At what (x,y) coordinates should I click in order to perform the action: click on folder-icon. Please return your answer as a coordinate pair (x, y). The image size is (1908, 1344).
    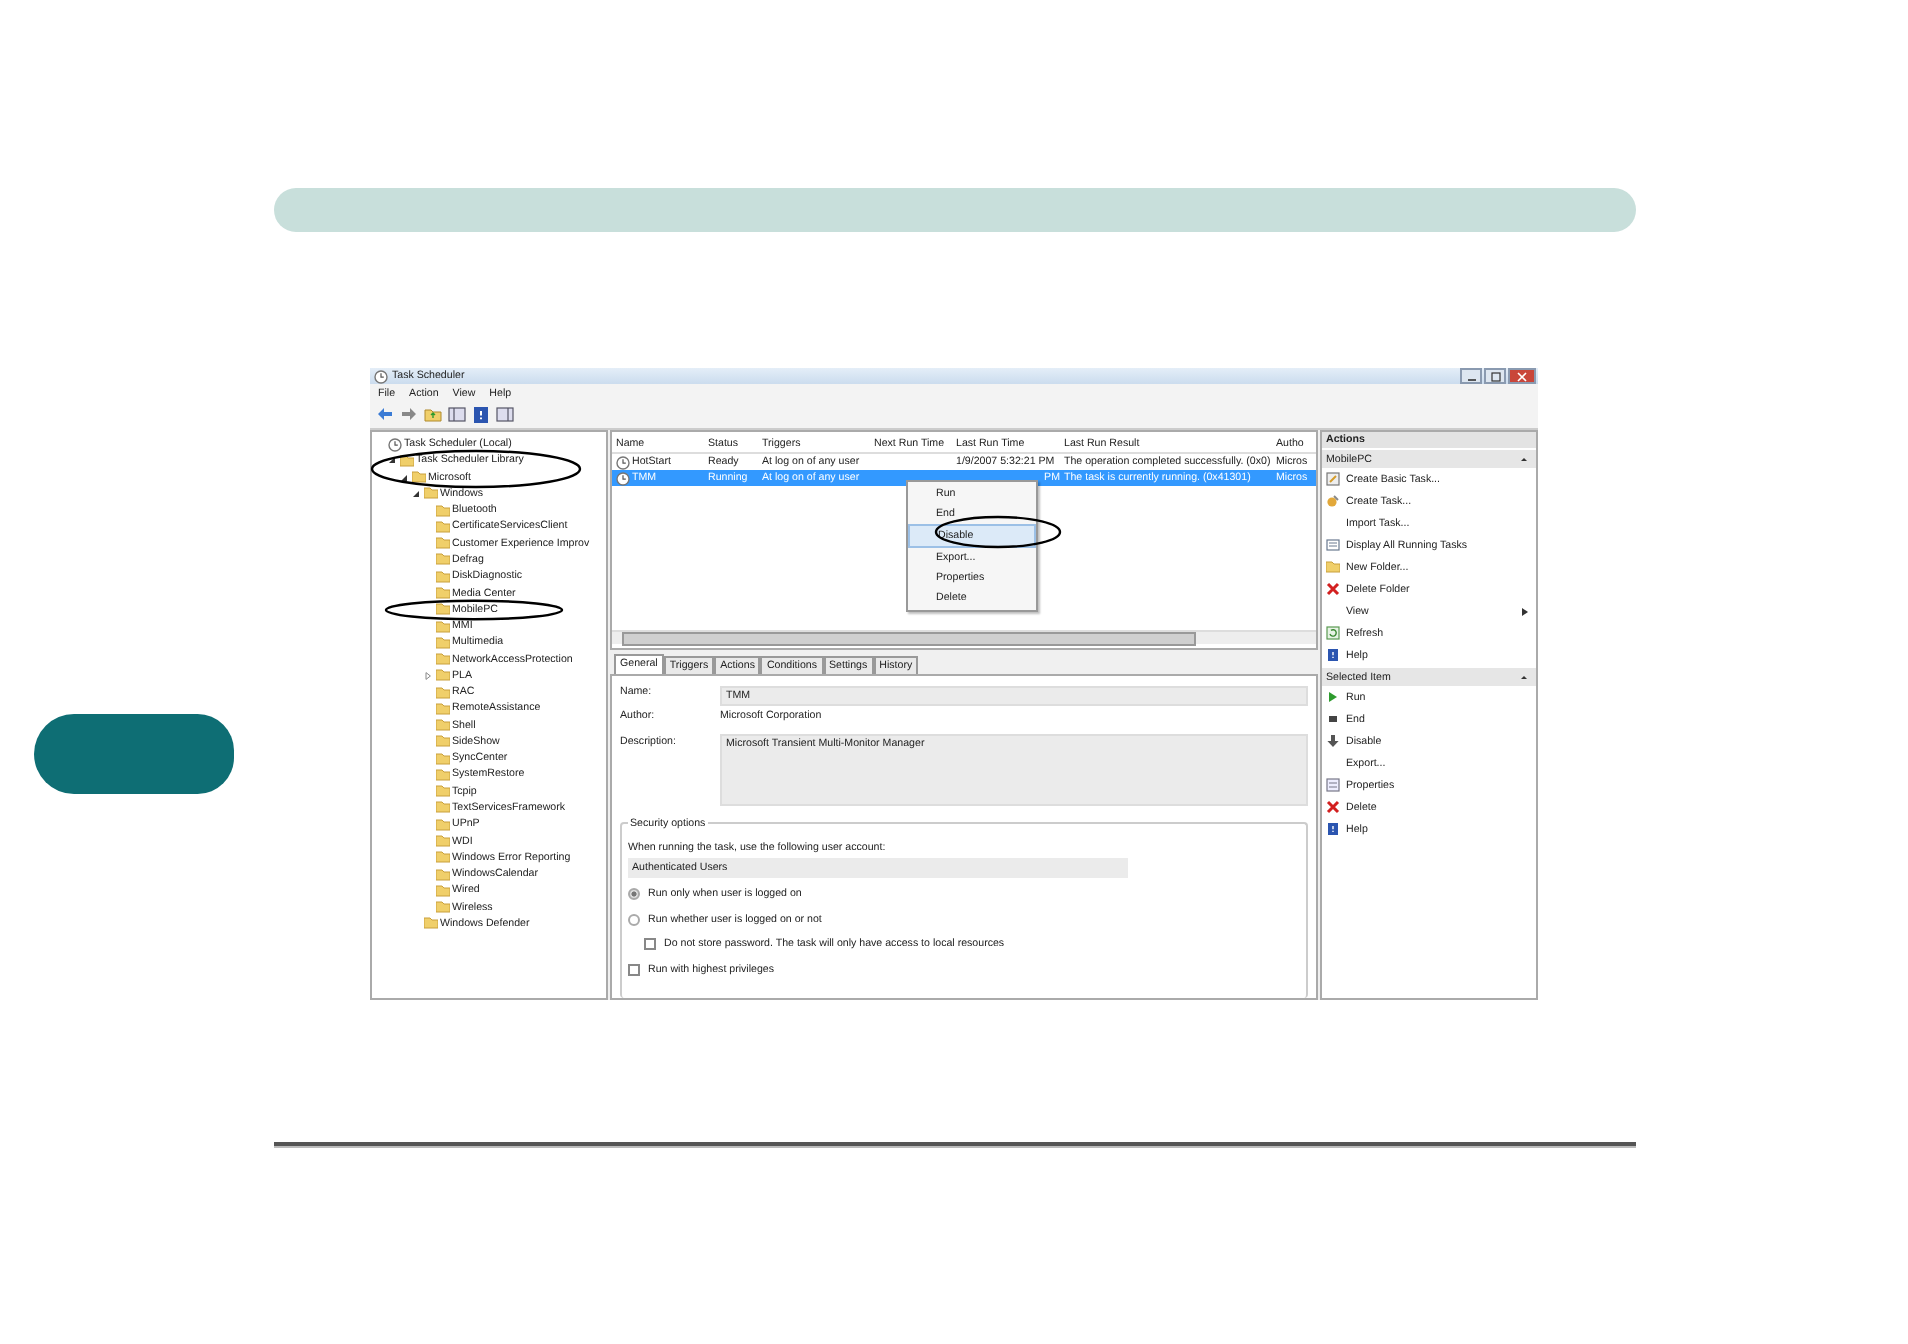
    Looking at the image, I should click on (1333, 567).